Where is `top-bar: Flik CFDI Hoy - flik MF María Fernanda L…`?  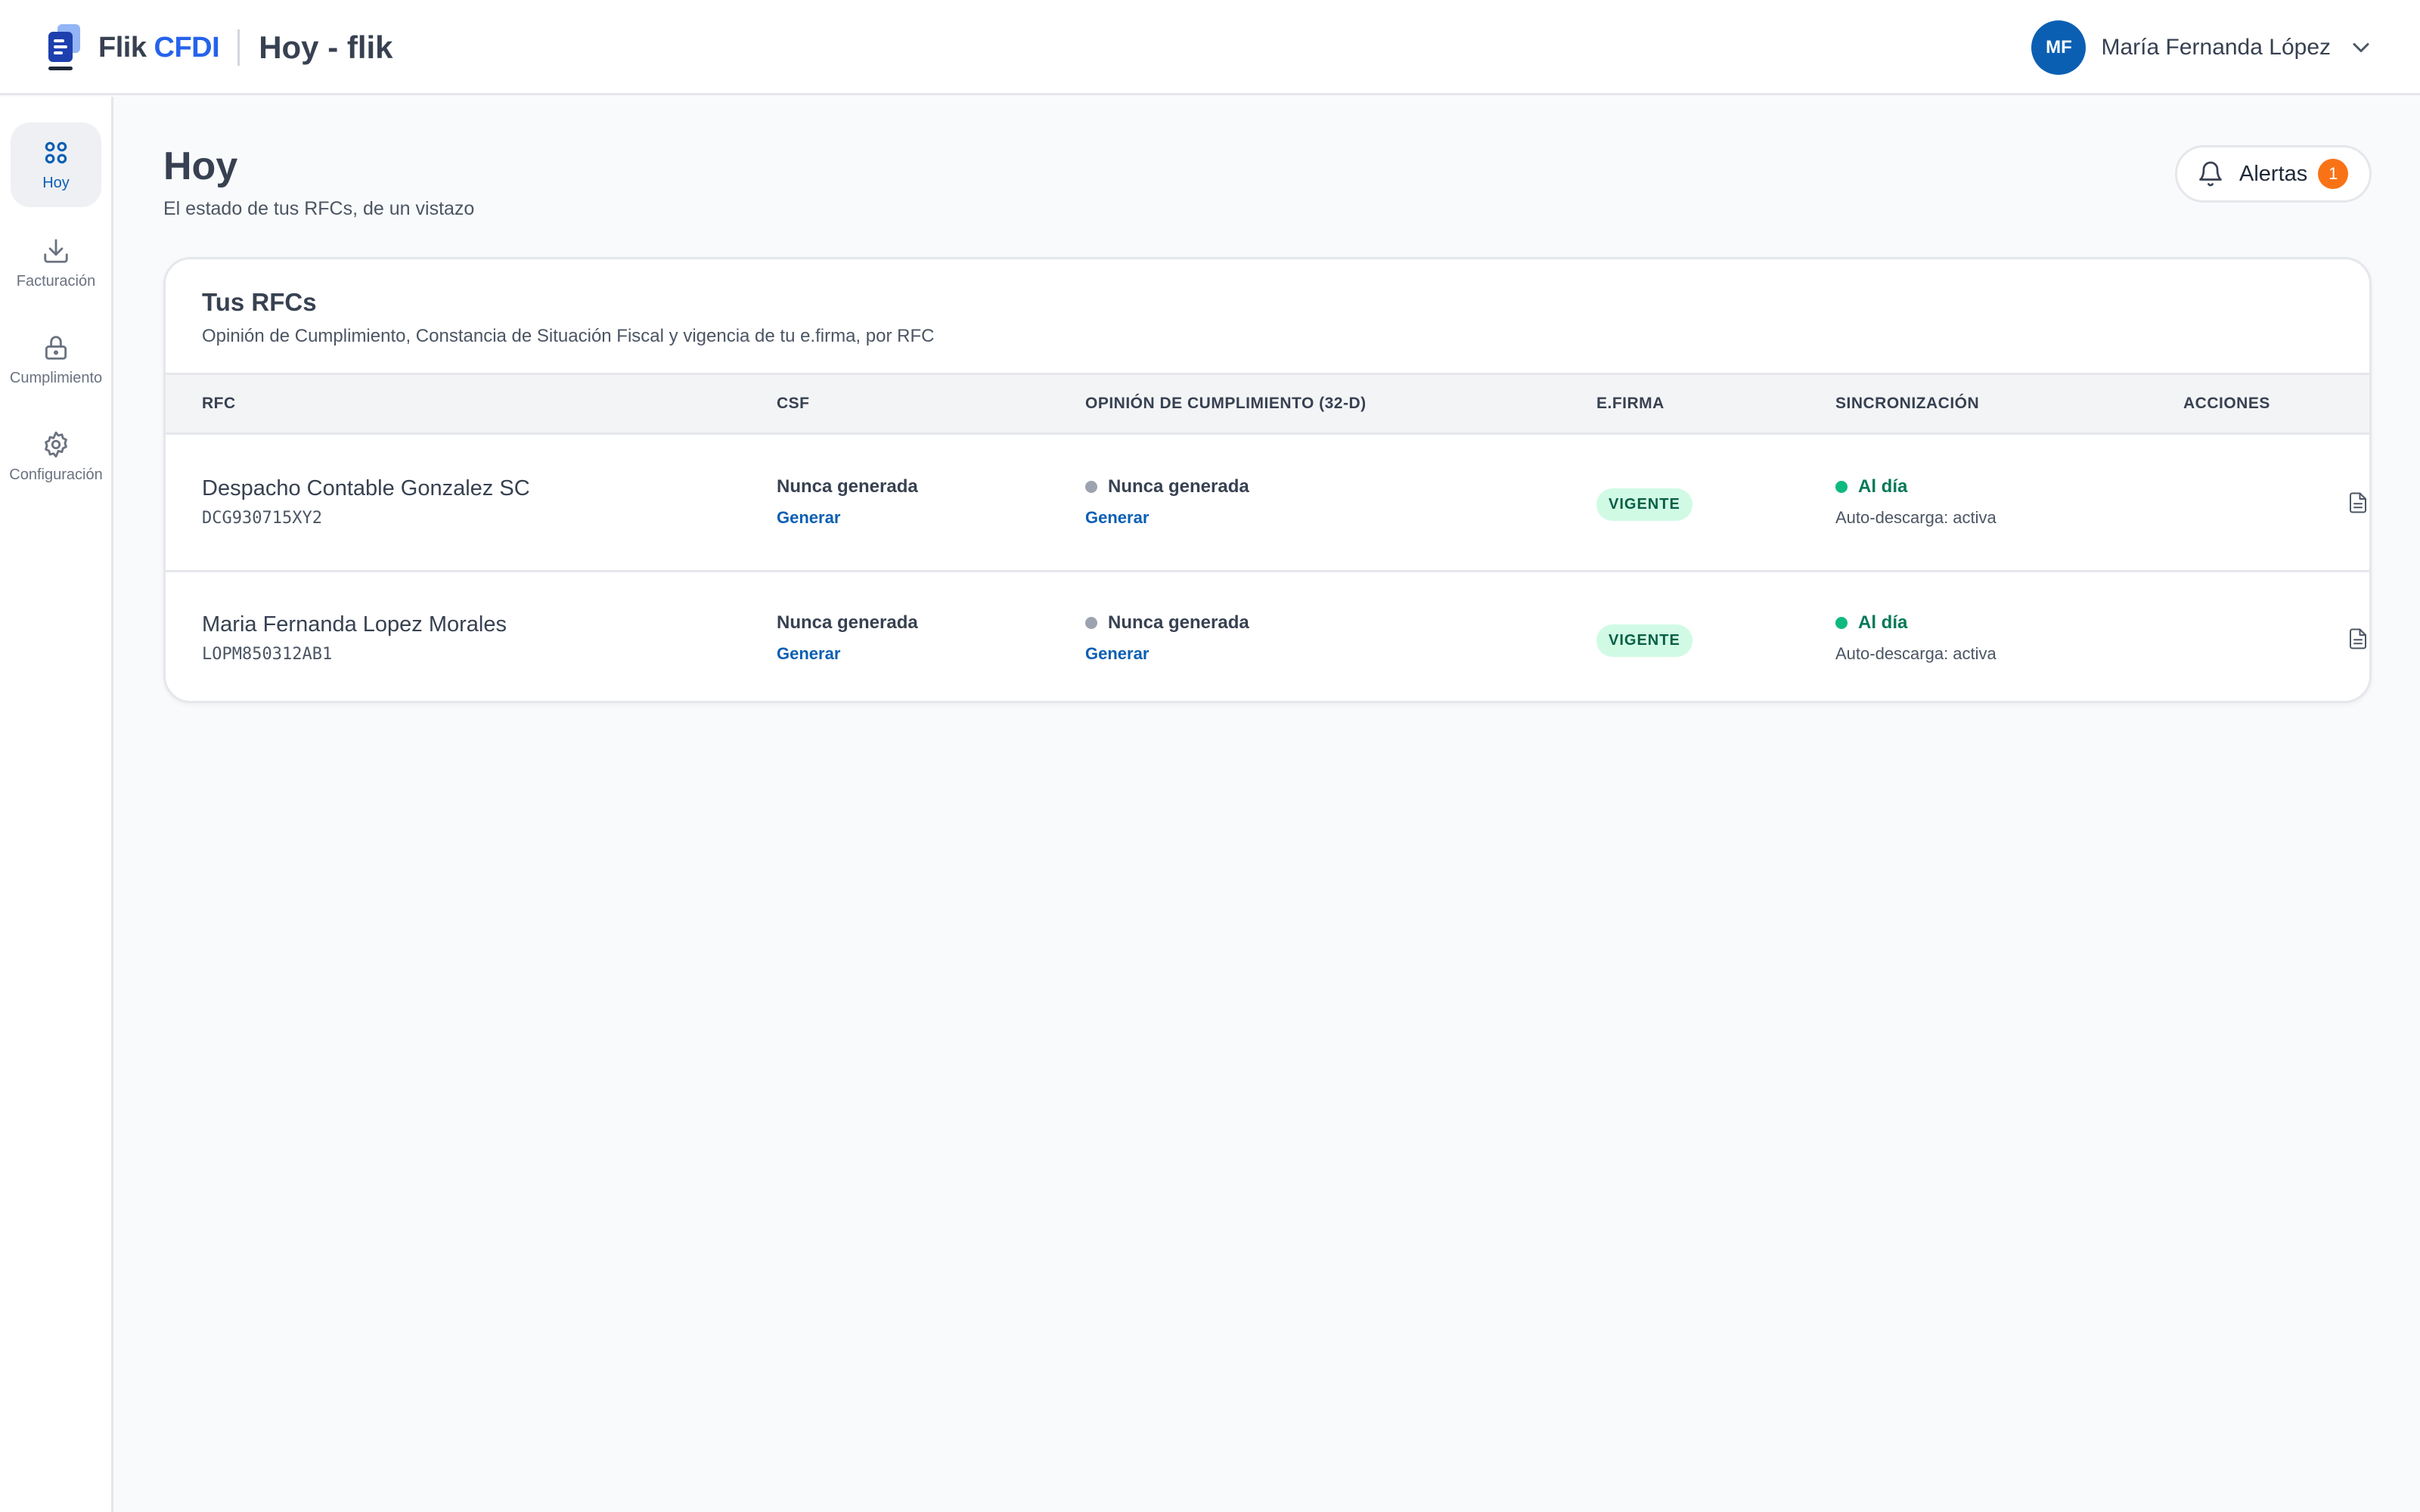
top-bar: Flik CFDI Hoy - flik MF María Fernanda L… is located at coordinates (1210, 48).